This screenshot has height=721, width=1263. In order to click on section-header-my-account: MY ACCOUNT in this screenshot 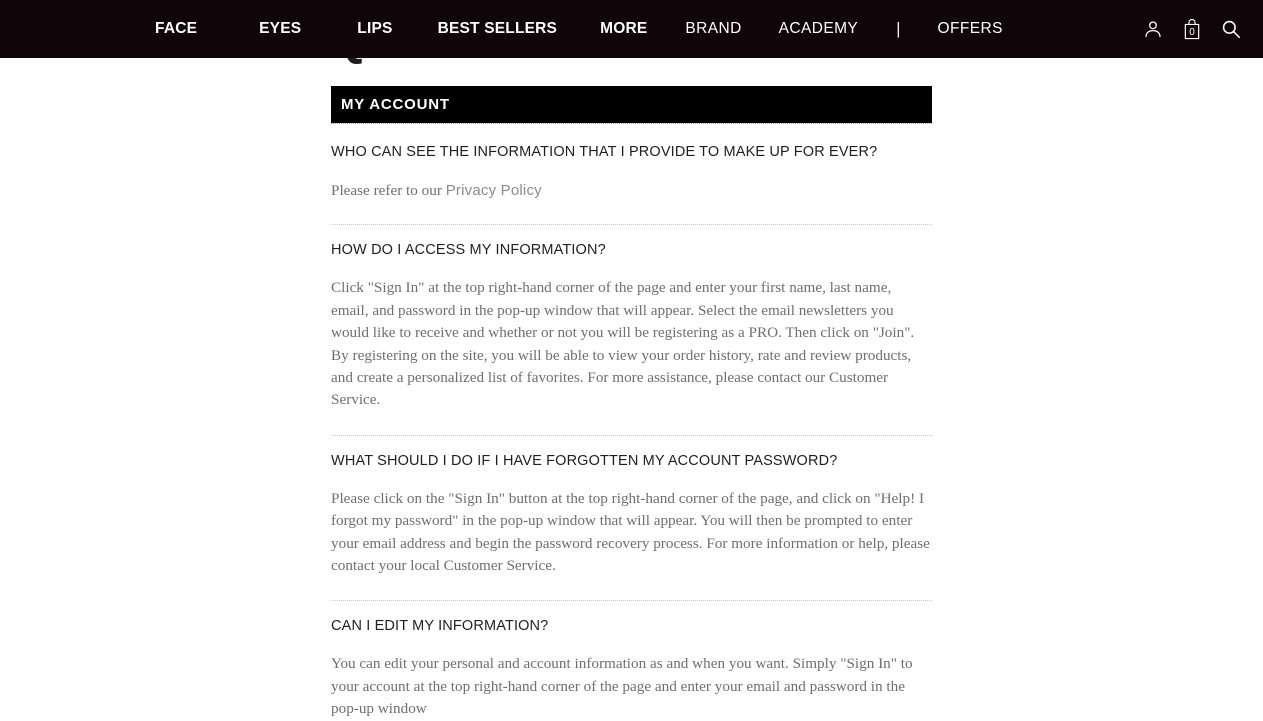, I will do `click(631, 104)`.